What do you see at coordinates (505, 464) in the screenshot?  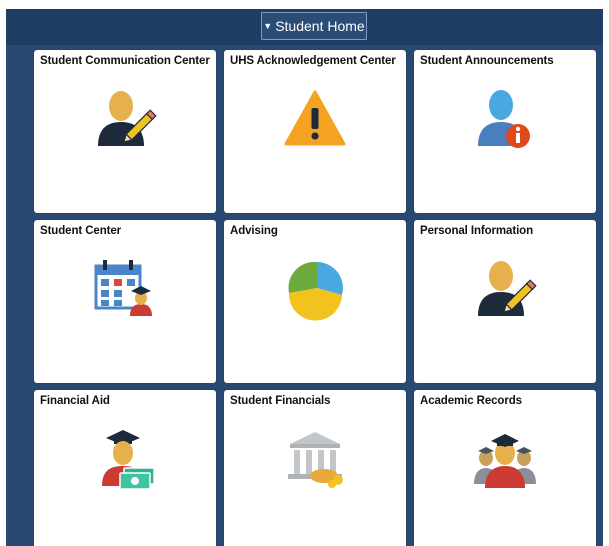 I see `graduates-group-icon` at bounding box center [505, 464].